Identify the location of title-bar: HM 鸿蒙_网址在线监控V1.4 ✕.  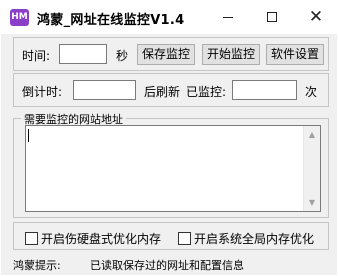
(169, 17).